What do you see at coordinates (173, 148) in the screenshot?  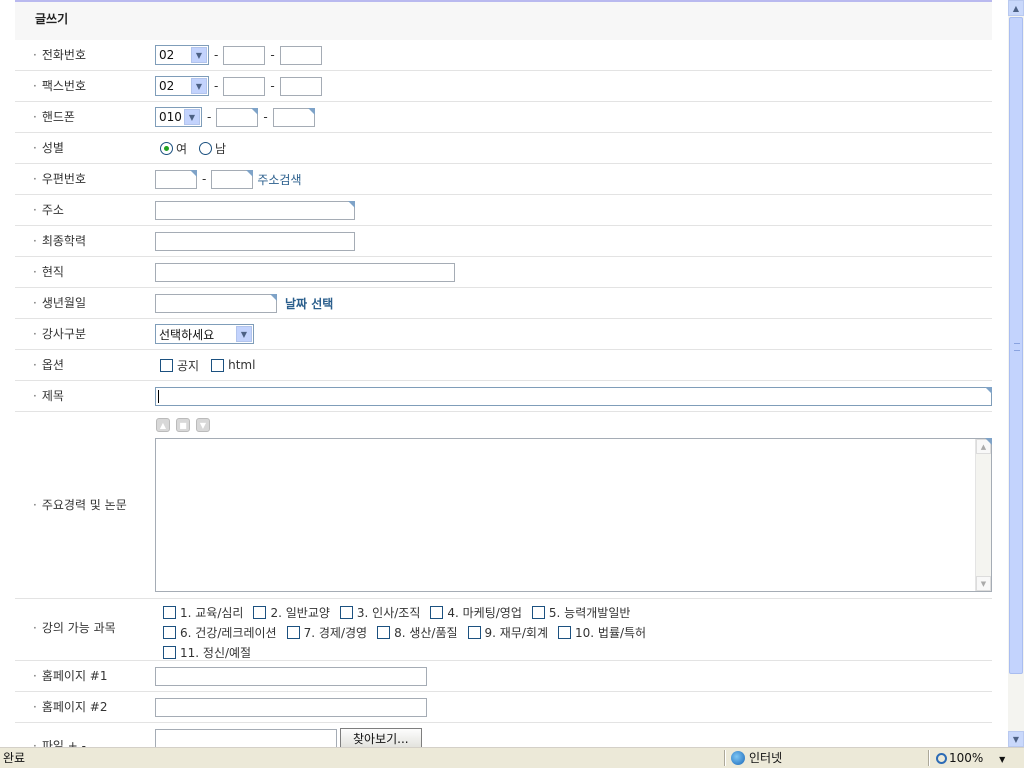 I see `gender-female-option: 여` at bounding box center [173, 148].